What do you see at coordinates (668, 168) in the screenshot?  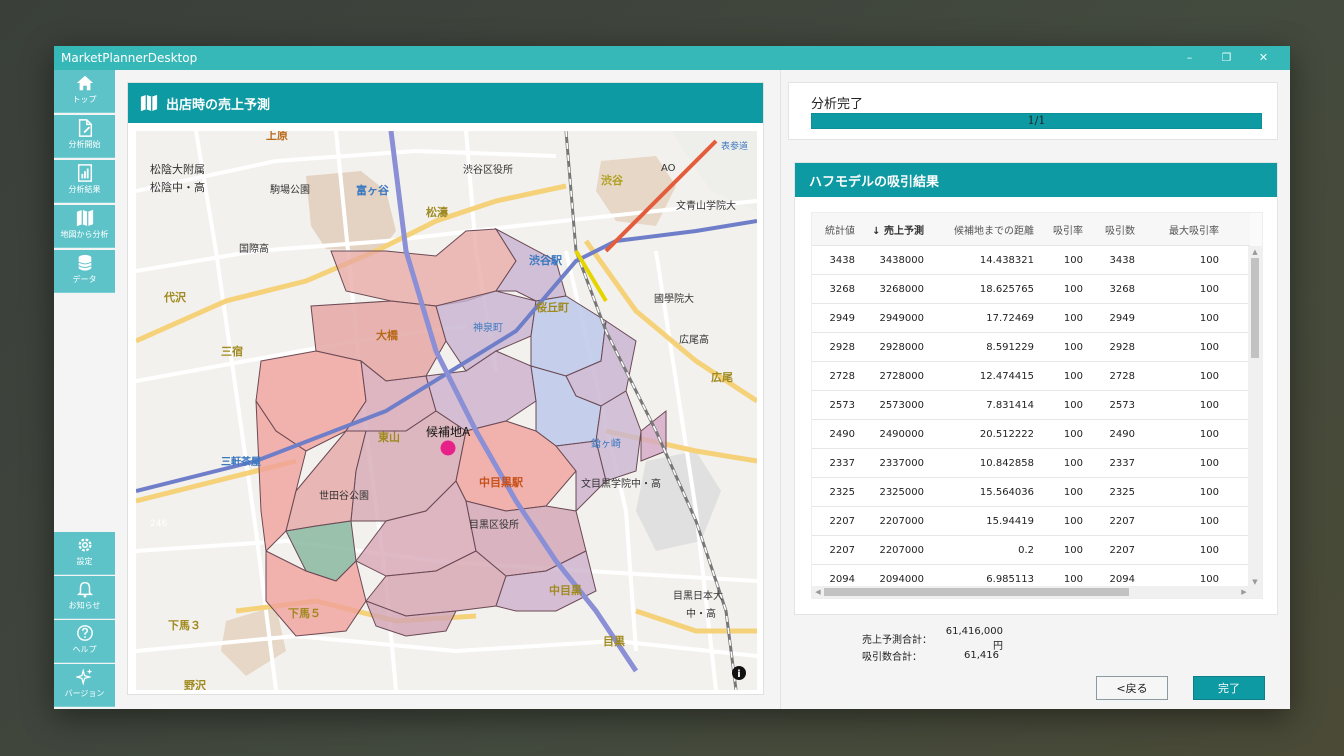 I see `map-label: AO` at bounding box center [668, 168].